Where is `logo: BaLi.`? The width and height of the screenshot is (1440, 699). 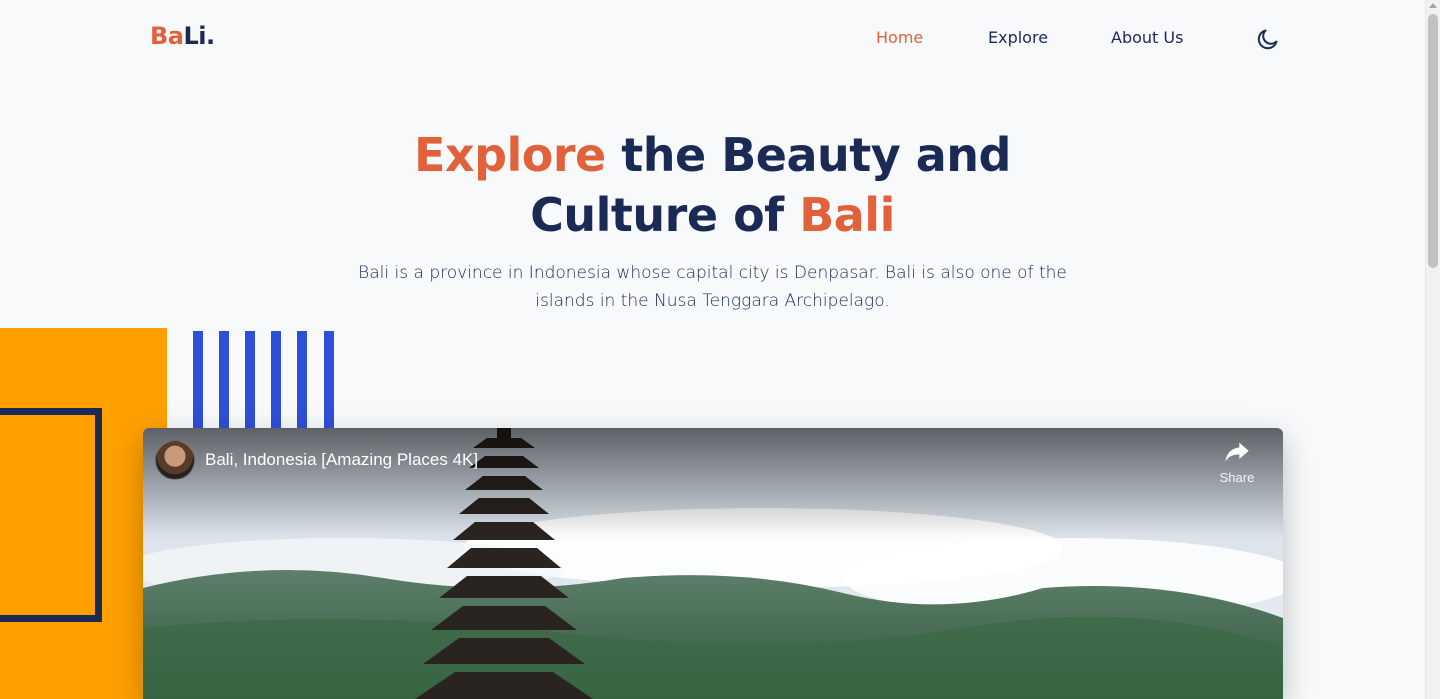 logo: BaLi. is located at coordinates (182, 36).